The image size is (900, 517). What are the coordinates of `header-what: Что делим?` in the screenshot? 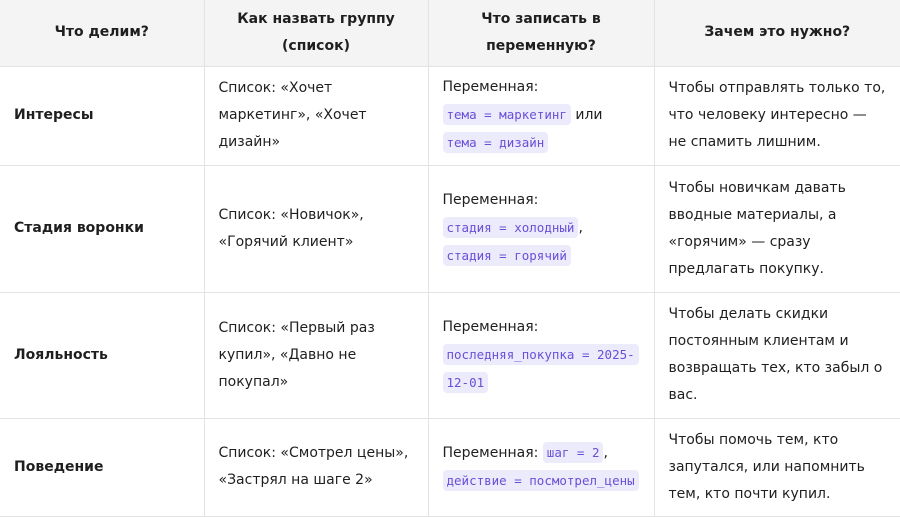 It's located at (102, 33).